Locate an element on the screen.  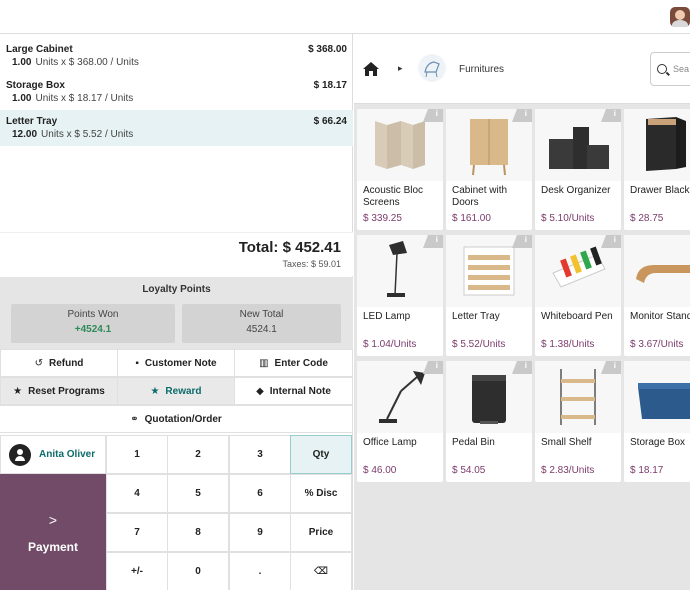
product-card: i Drawer Black $ 28.75 is located at coordinates (657, 169).